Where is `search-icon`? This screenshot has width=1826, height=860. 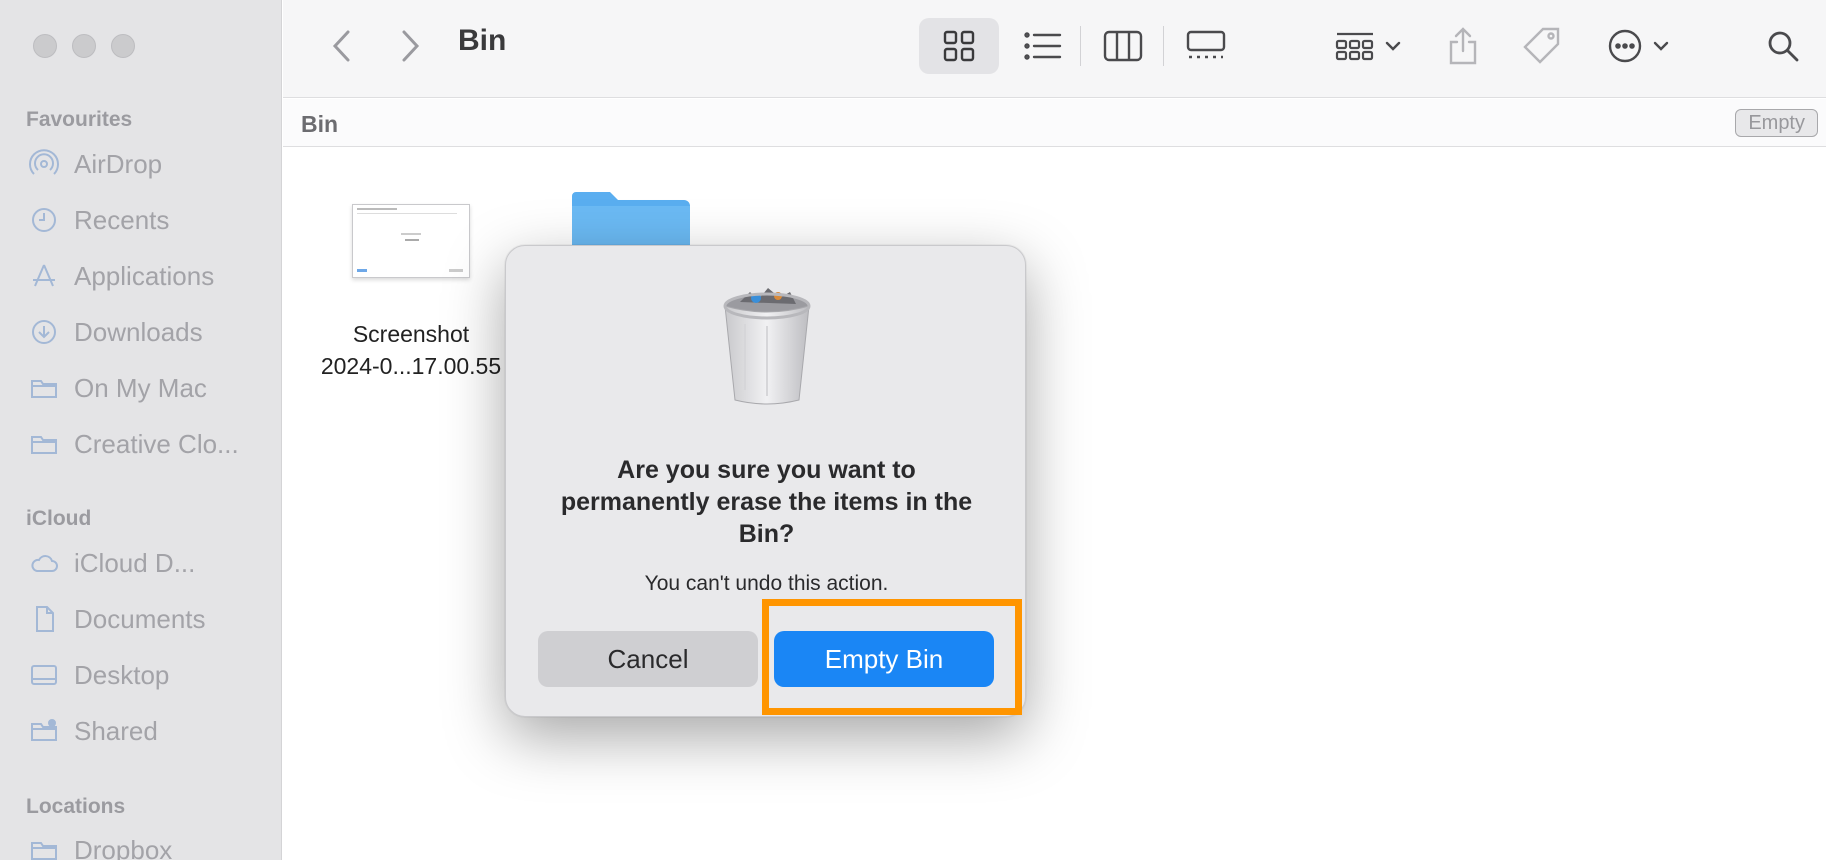 search-icon is located at coordinates (1783, 46).